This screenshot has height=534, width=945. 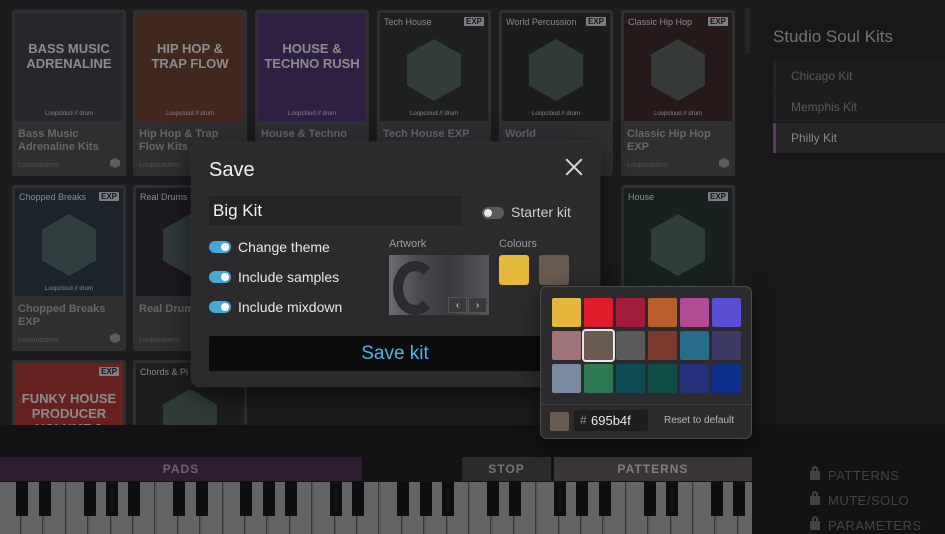 I want to click on stop-button: STOP, so click(x=506, y=469).